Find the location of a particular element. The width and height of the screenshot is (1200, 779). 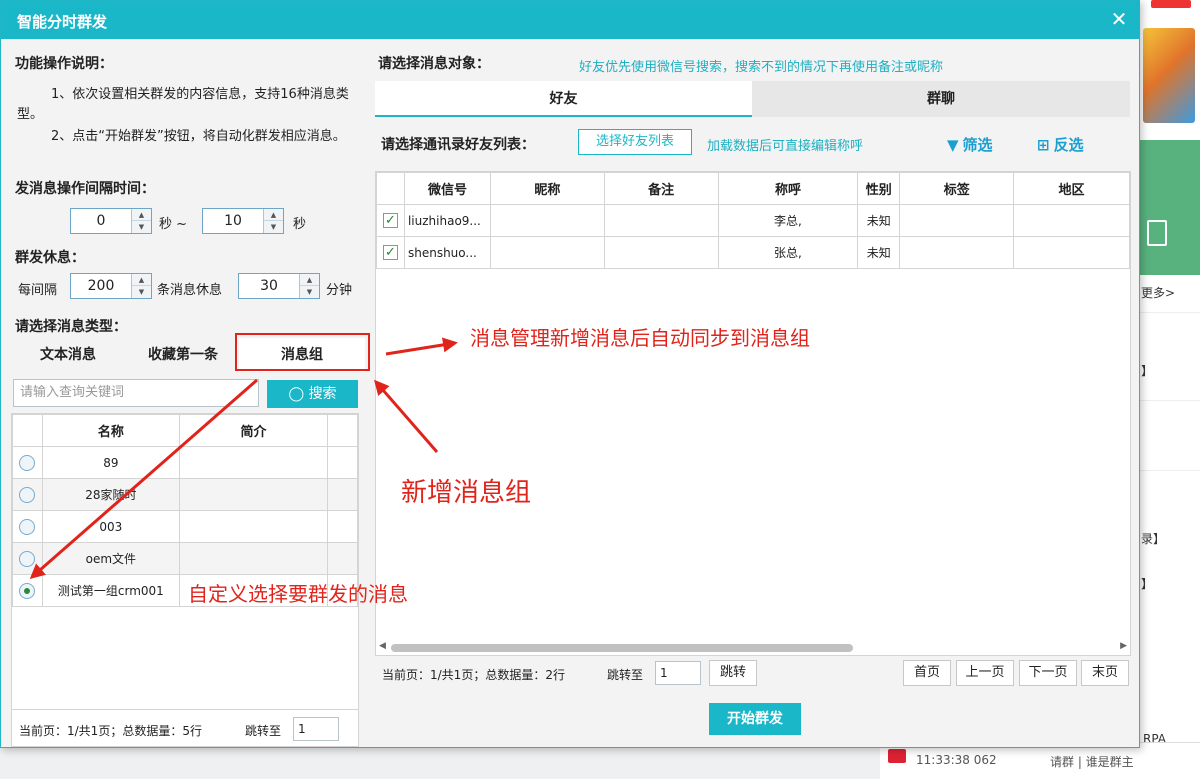

filter-button: ▼ 筛选 is located at coordinates (970, 144).